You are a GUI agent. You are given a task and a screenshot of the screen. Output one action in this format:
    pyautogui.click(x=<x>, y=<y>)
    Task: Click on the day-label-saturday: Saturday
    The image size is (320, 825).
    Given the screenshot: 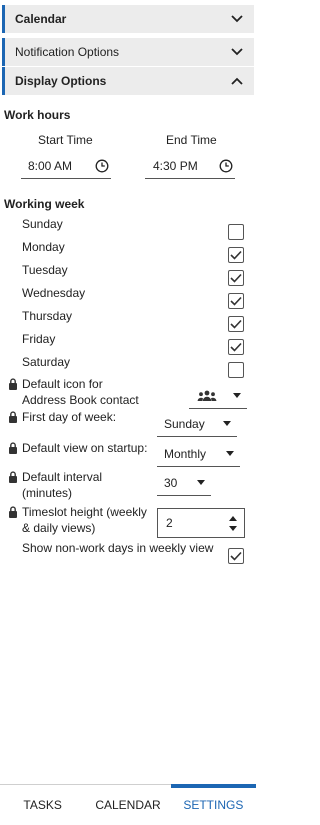 What is the action you would take?
    pyautogui.click(x=46, y=362)
    